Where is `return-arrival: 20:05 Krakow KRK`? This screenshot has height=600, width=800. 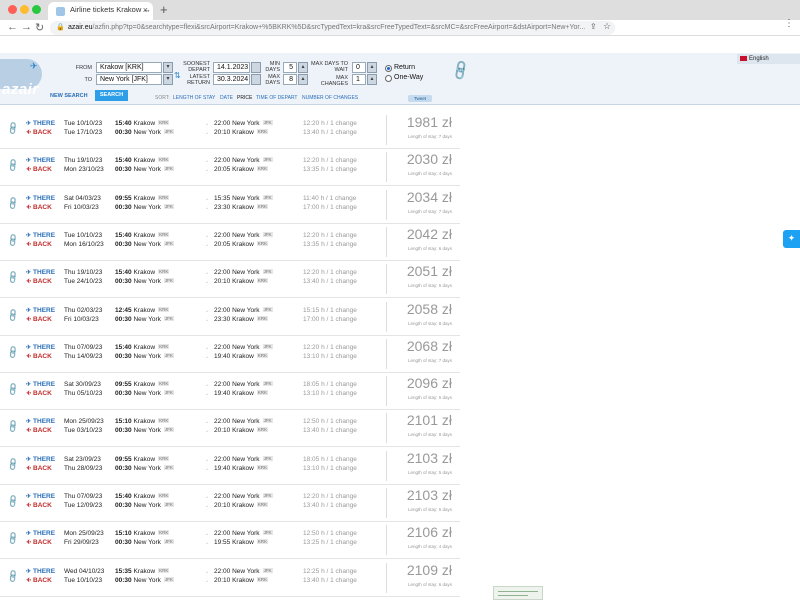
return-arrival: 20:05 Krakow KRK is located at coordinates (241, 244).